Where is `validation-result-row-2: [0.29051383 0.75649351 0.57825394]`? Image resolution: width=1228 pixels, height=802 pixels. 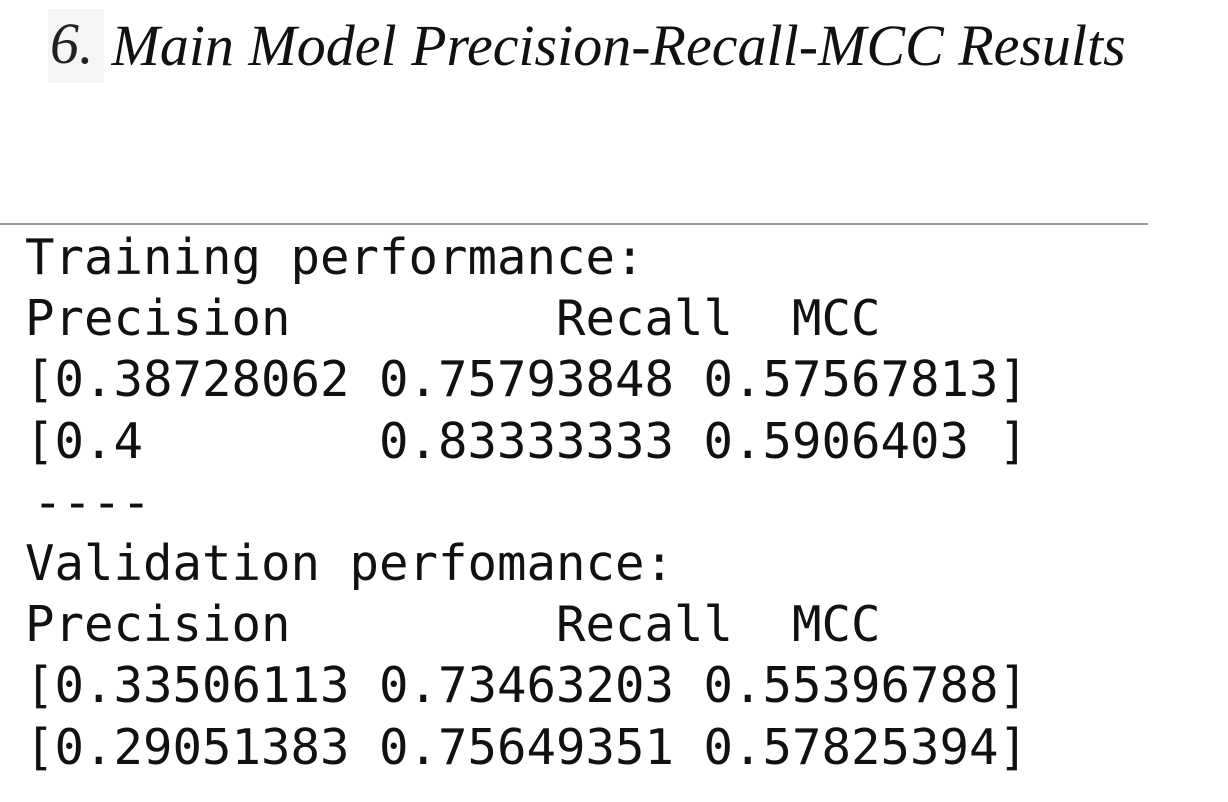 validation-result-row-2: [0.29051383 0.75649351 0.57825394] is located at coordinates (527, 747).